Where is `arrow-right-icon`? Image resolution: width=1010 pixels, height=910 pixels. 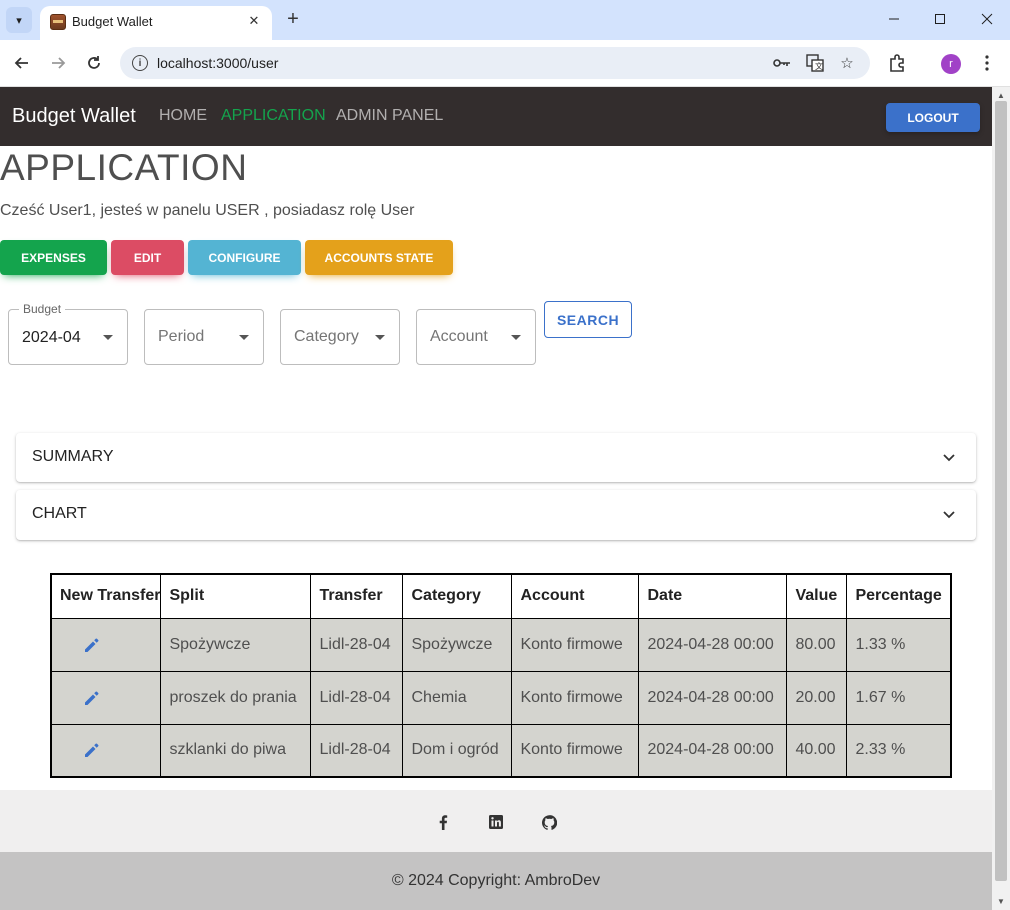 arrow-right-icon is located at coordinates (59, 63).